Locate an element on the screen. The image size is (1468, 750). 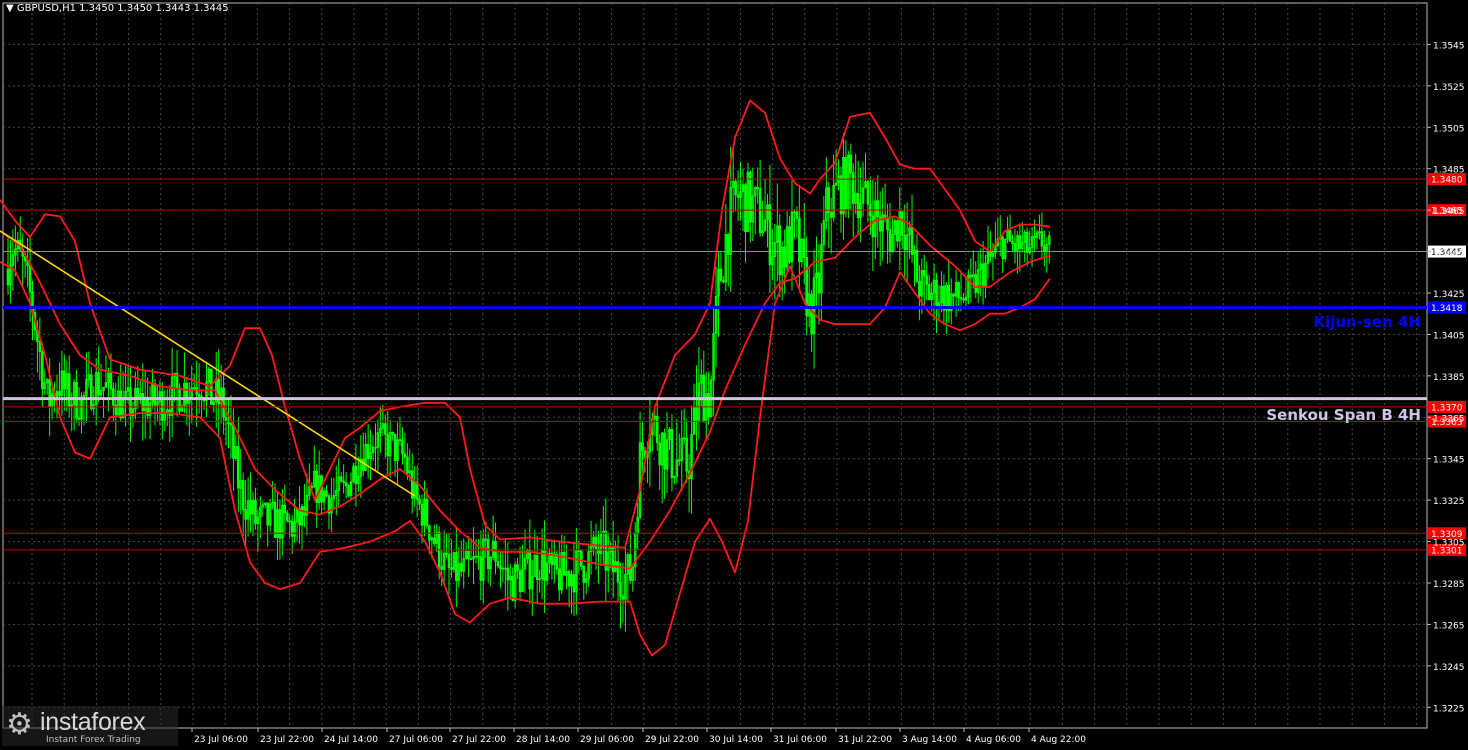
y-tick-label: 1.3285 is located at coordinates (1449, 585).